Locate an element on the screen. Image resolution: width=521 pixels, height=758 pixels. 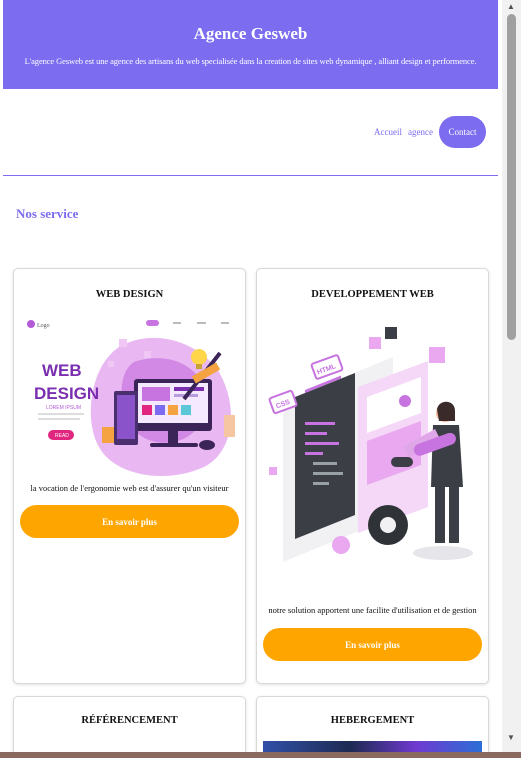
bottom-edge is located at coordinates (260, 755).